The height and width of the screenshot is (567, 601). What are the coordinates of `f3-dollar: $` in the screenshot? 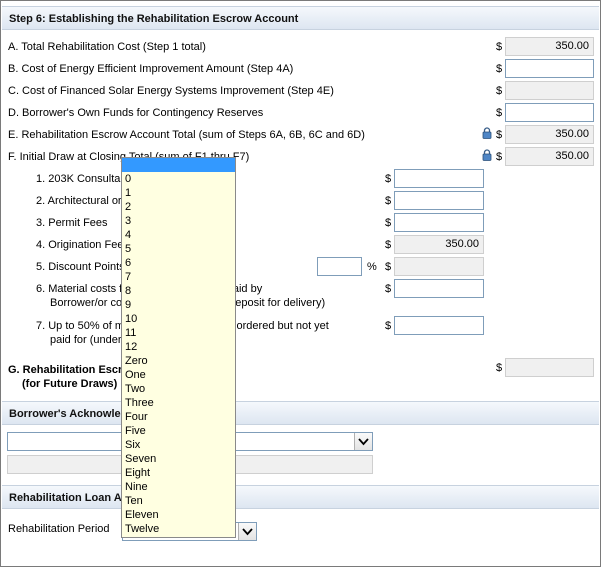 It's located at (388, 223).